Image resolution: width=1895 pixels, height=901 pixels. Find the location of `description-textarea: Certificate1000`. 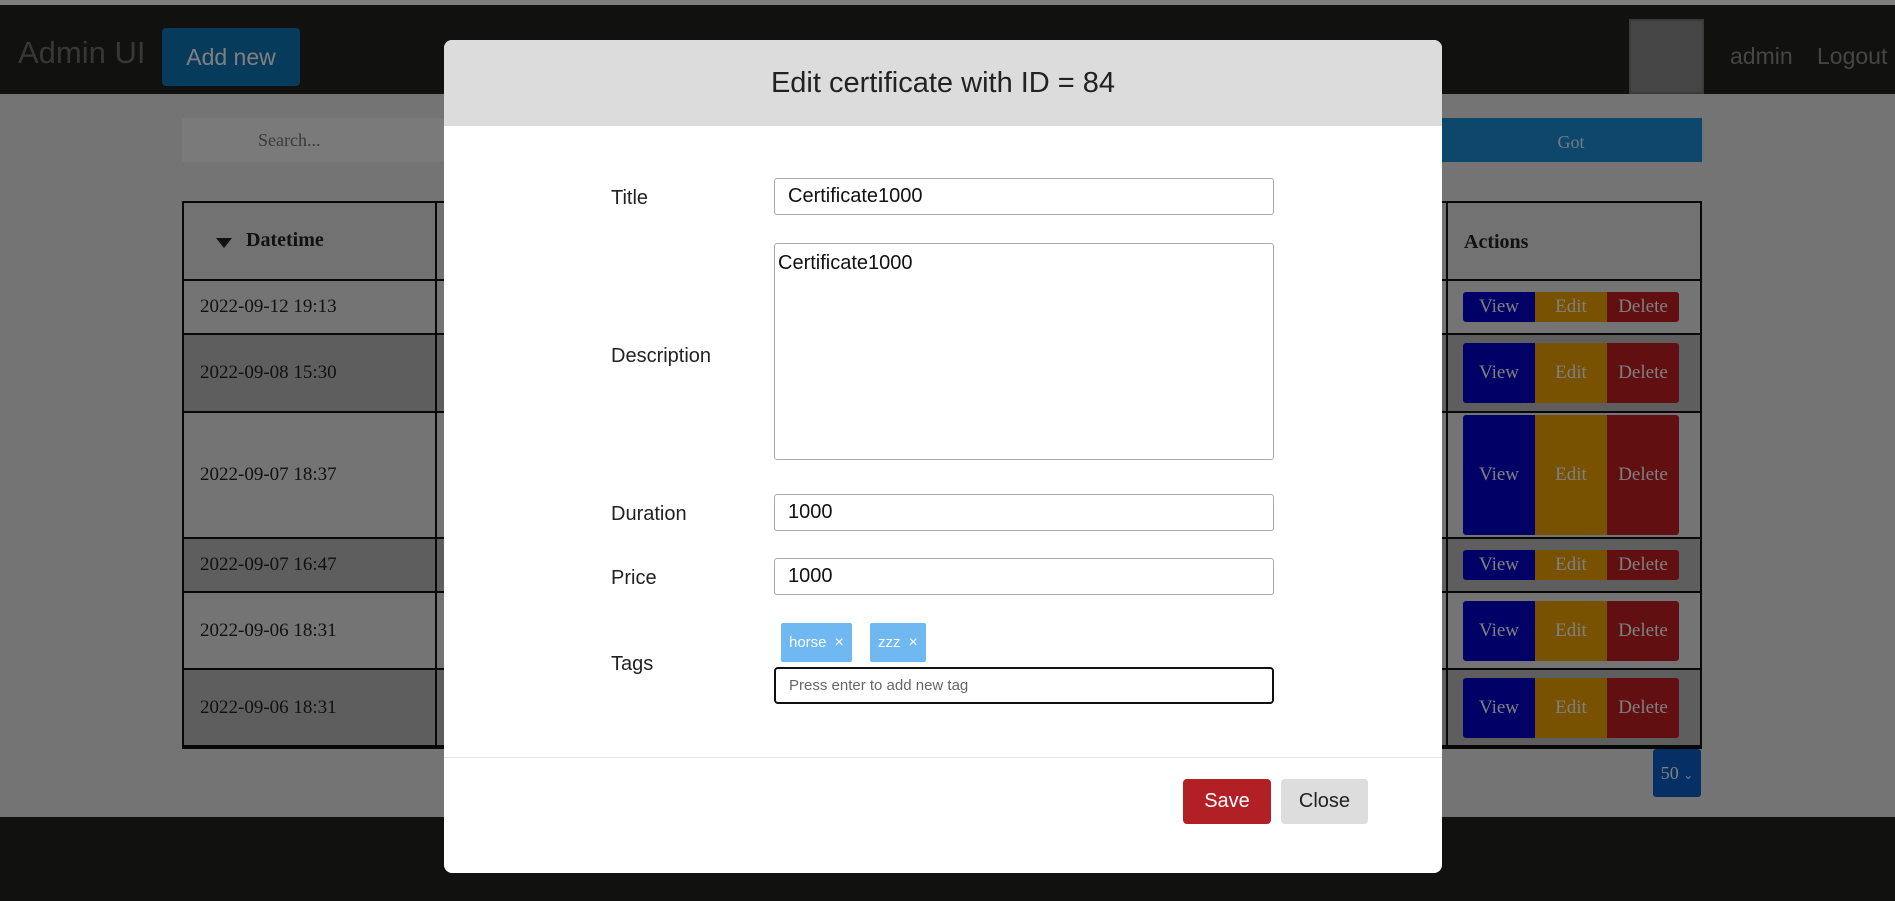

description-textarea: Certificate1000 is located at coordinates (1024, 351).